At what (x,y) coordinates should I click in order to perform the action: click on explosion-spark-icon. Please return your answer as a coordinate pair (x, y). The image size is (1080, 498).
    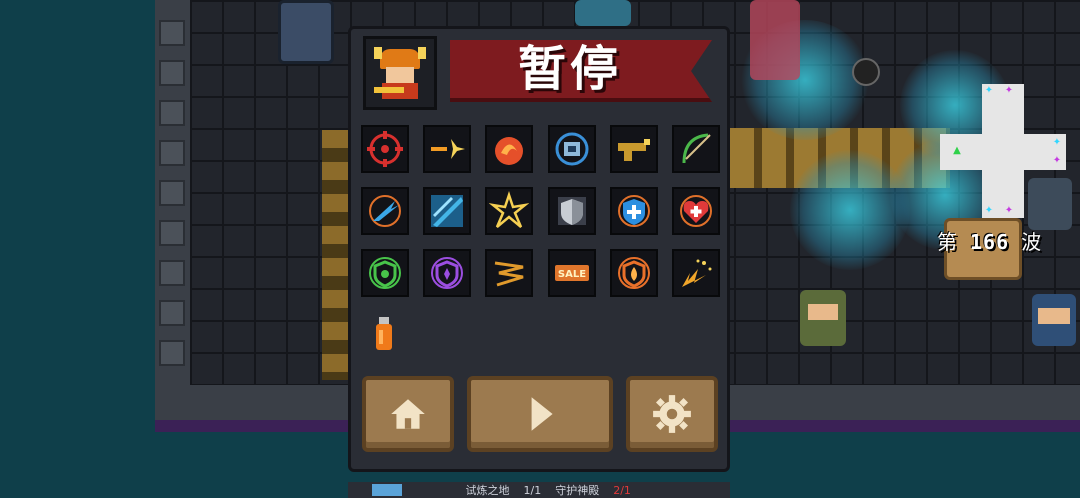
    Looking at the image, I should click on (696, 273).